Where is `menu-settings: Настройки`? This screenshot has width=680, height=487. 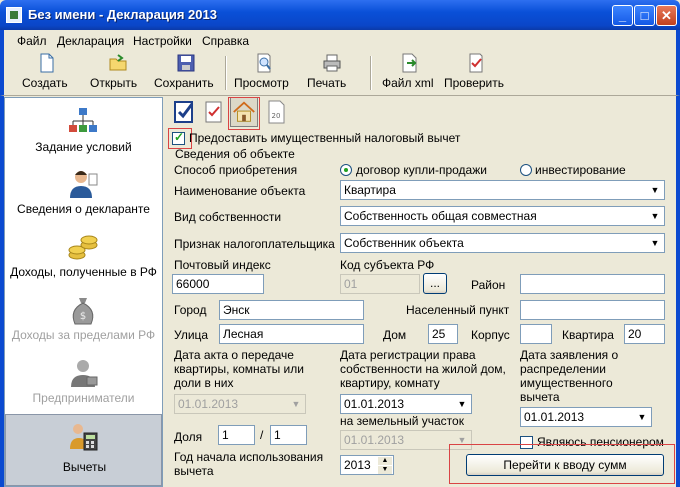
menu-settings: Настройки is located at coordinates (162, 41).